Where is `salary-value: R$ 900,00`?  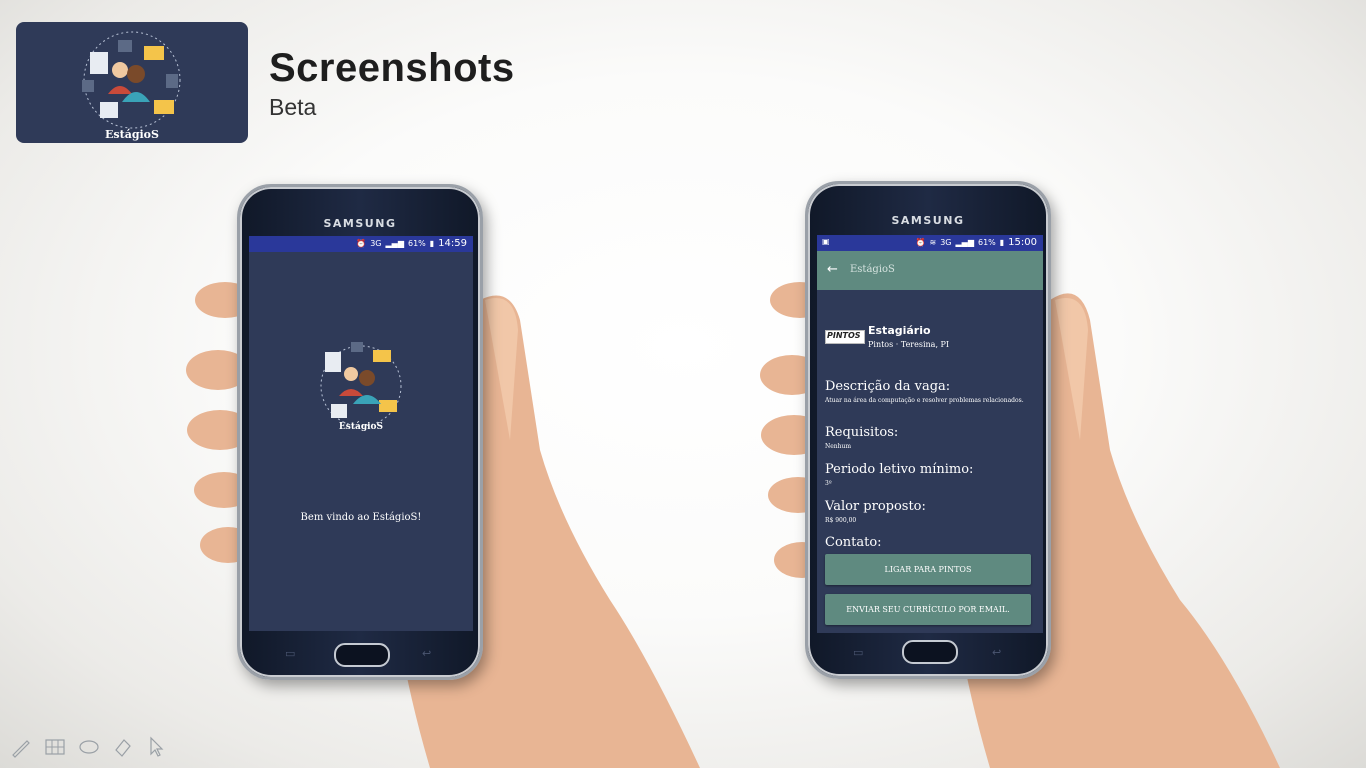 salary-value: R$ 900,00 is located at coordinates (841, 520).